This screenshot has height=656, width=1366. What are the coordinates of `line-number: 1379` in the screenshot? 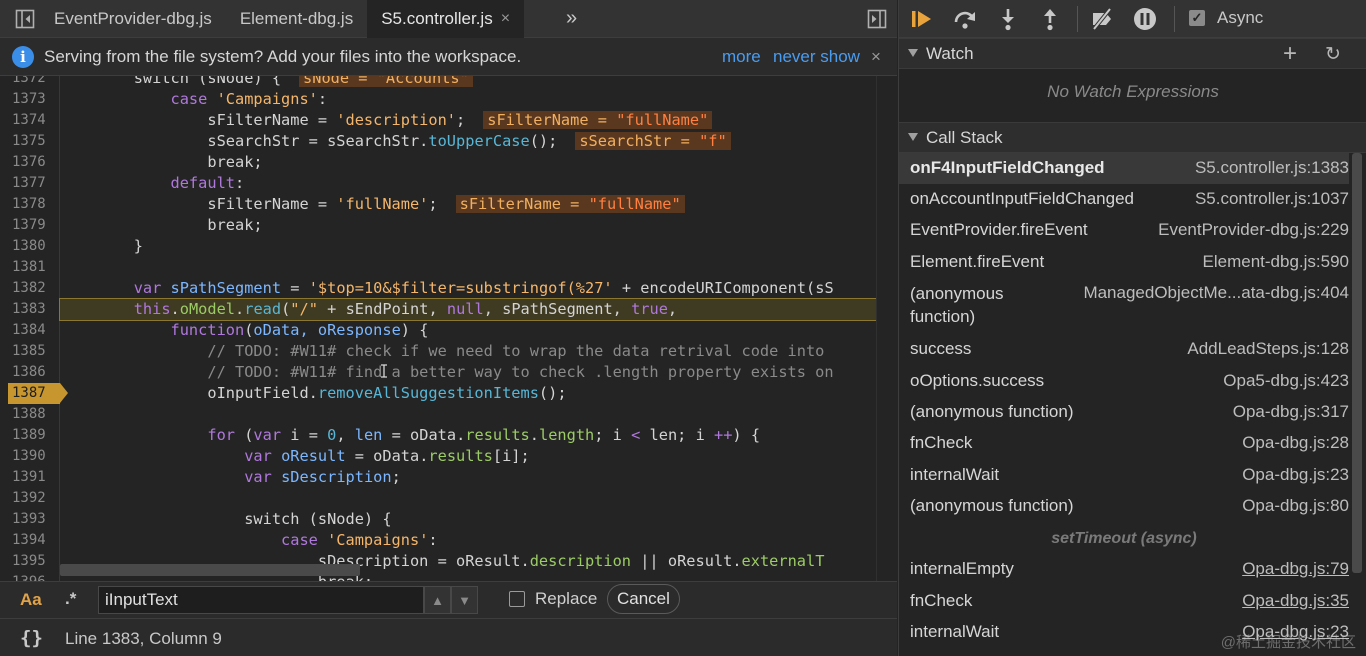 It's located at (34, 225).